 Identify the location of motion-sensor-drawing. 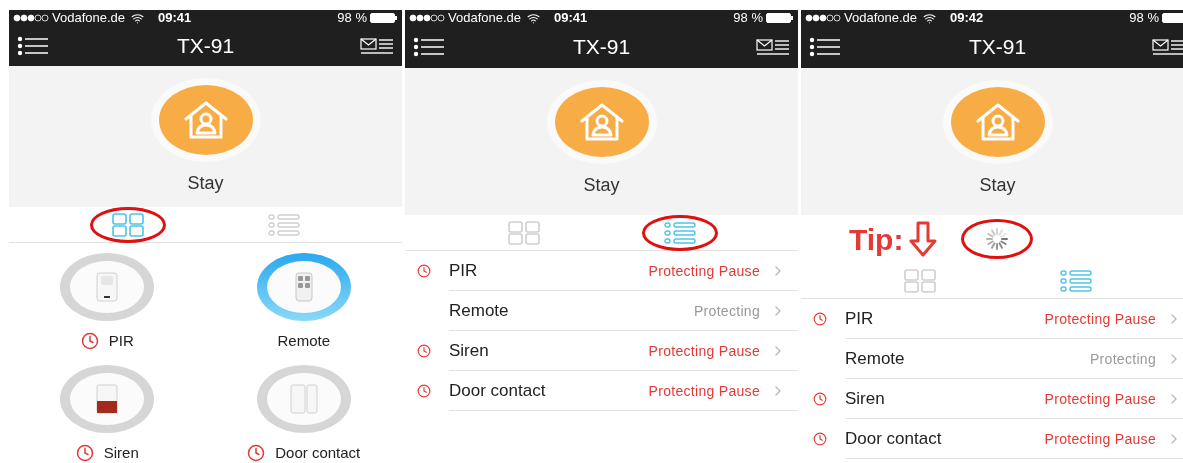
(107, 287).